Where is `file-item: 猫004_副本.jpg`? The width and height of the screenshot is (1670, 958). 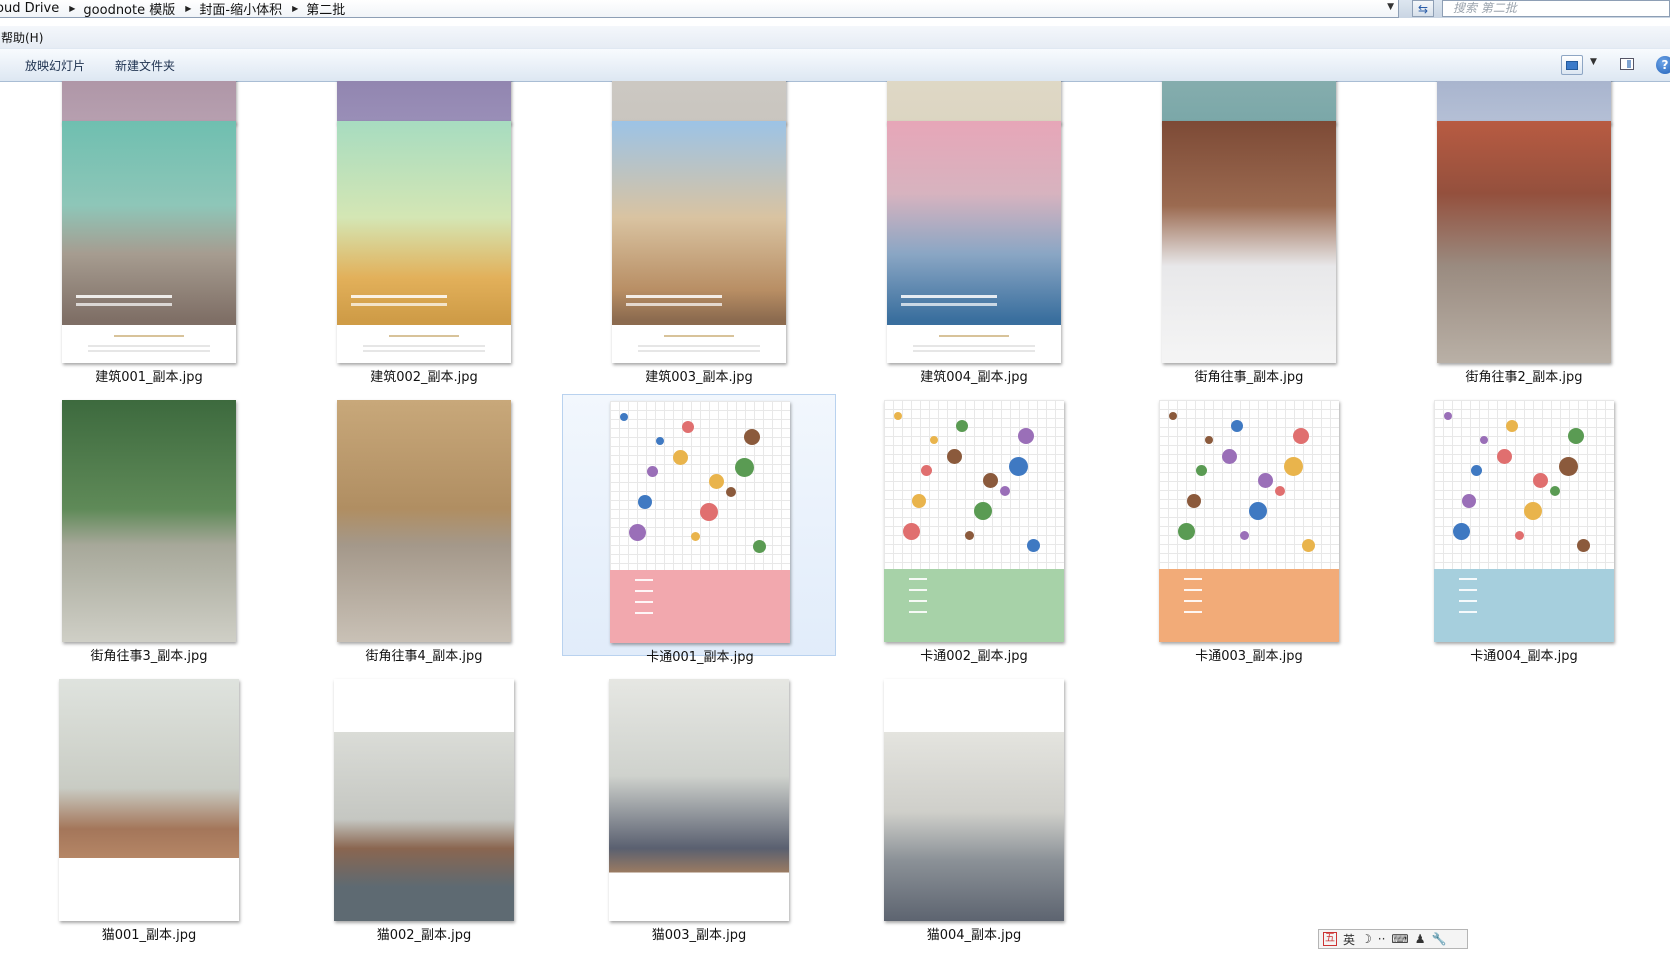 file-item: 猫004_副本.jpg is located at coordinates (974, 808).